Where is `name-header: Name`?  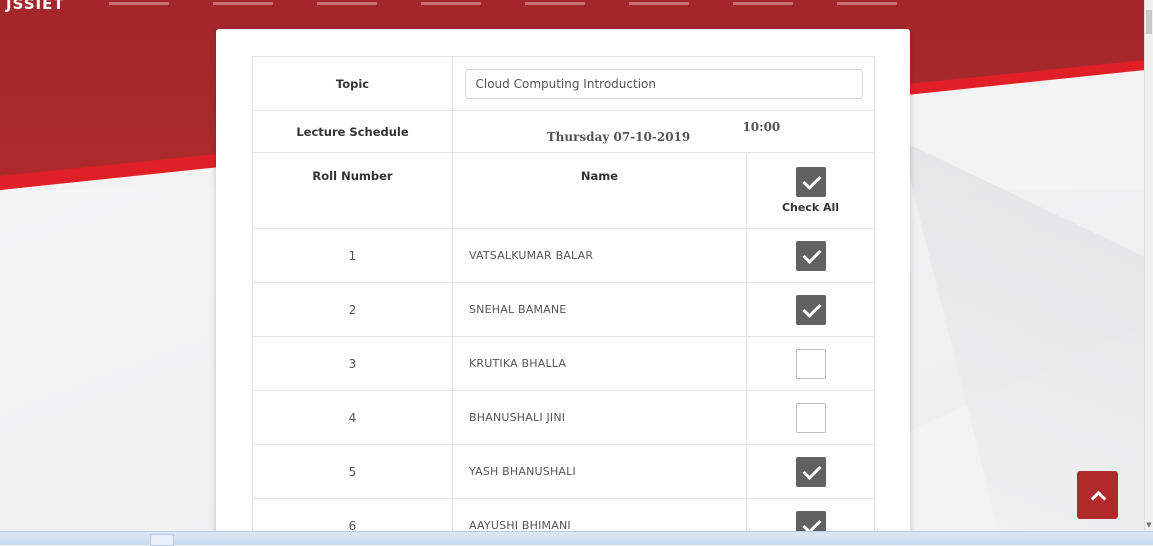 name-header: Name is located at coordinates (599, 176).